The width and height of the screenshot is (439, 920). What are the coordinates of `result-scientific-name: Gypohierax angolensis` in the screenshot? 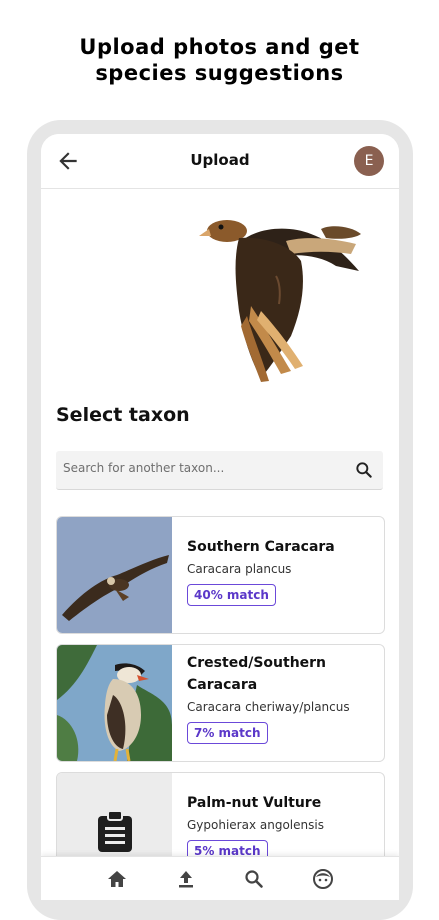 It's located at (255, 825).